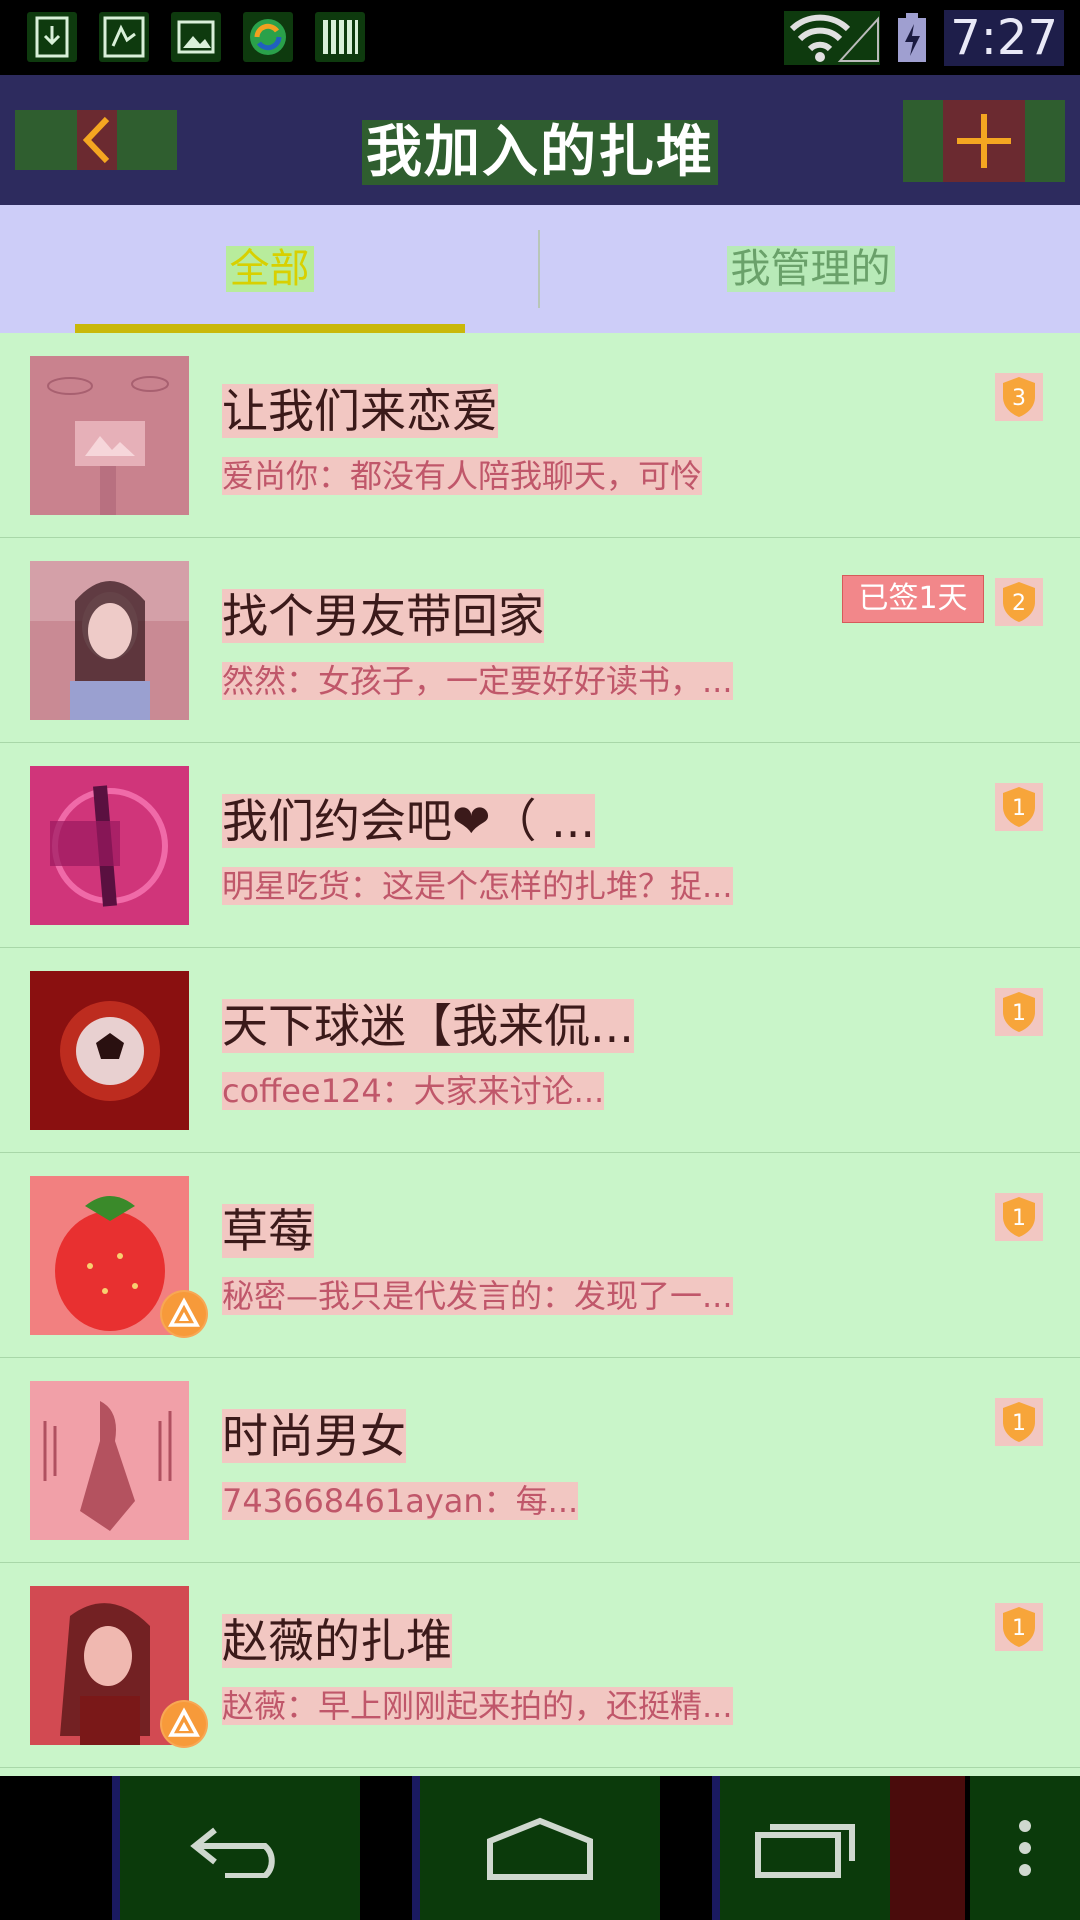 This screenshot has width=1080, height=1920. I want to click on level-badge-icon: 2, so click(1019, 602).